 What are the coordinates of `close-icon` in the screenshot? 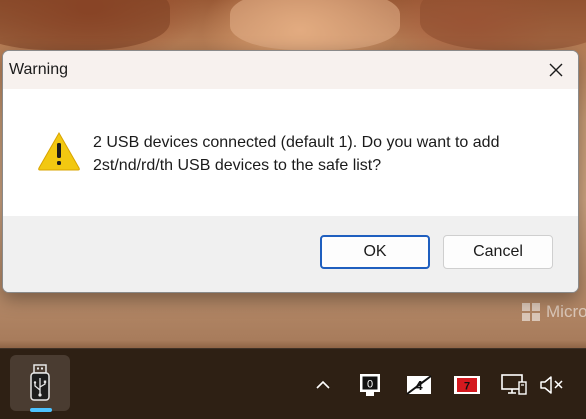 It's located at (556, 70).